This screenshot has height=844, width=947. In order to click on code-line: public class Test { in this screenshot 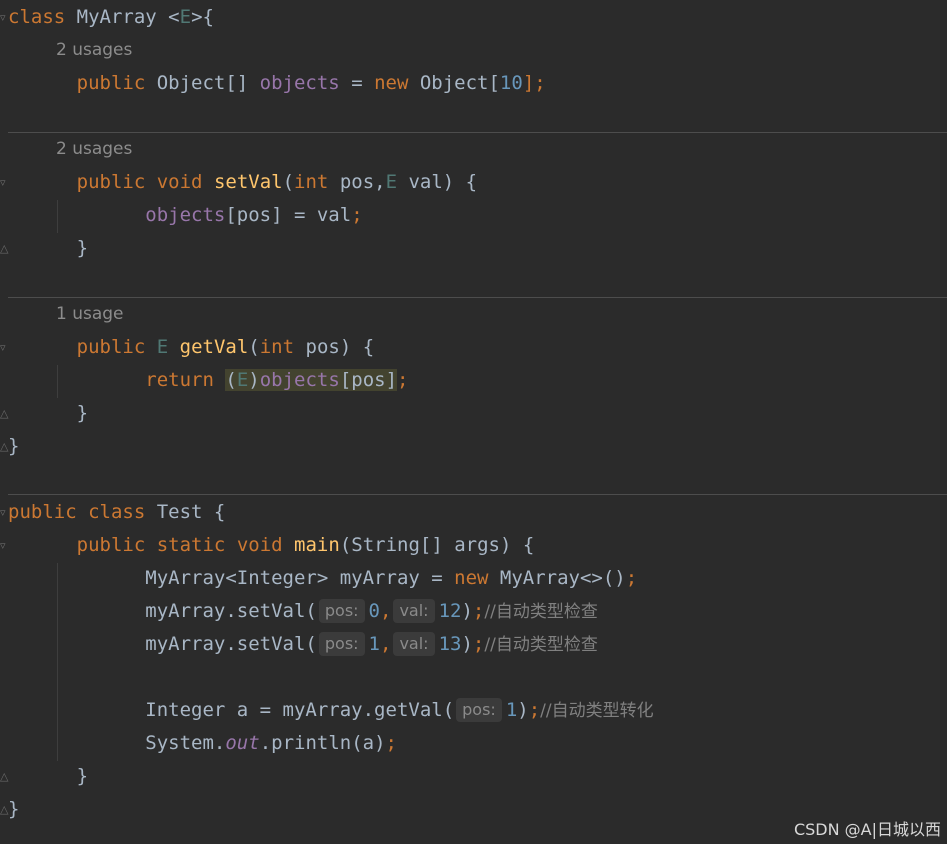, I will do `click(116, 512)`.